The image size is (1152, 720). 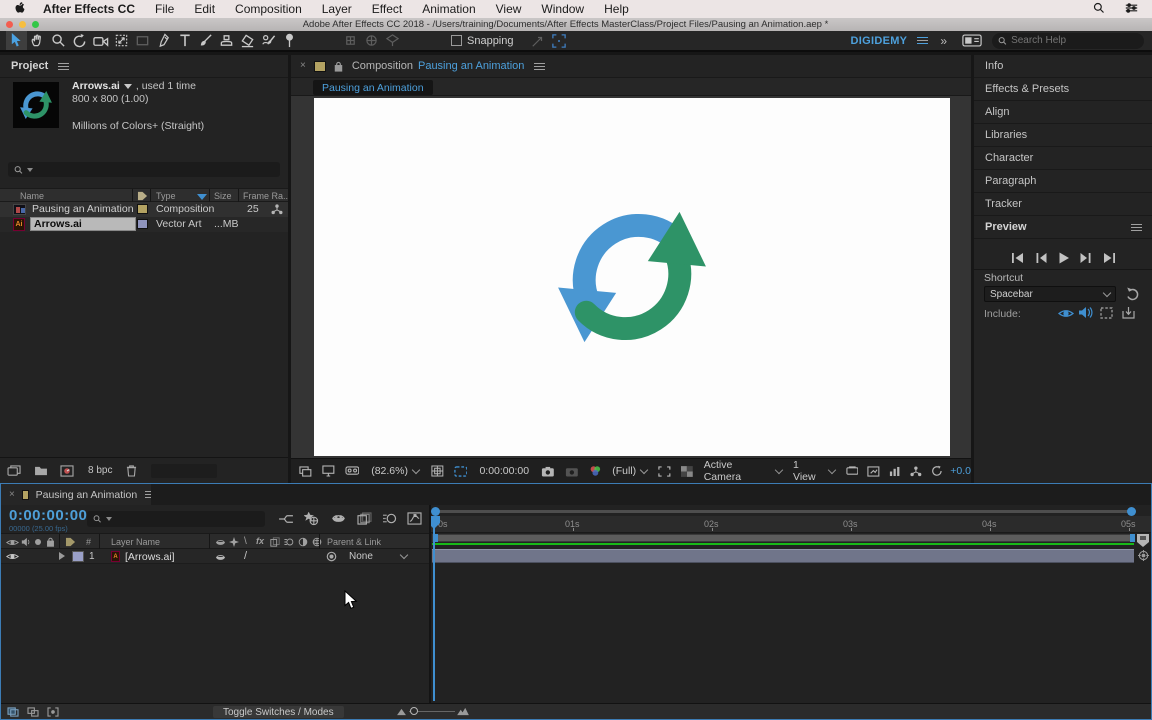 What do you see at coordinates (89, 9) in the screenshot?
I see `menu-app-name: After Effects CC` at bounding box center [89, 9].